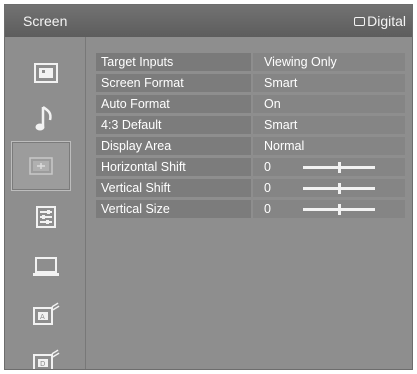 The height and width of the screenshot is (374, 417). Describe the element at coordinates (42, 317) in the screenshot. I see `svg-text: A` at that location.